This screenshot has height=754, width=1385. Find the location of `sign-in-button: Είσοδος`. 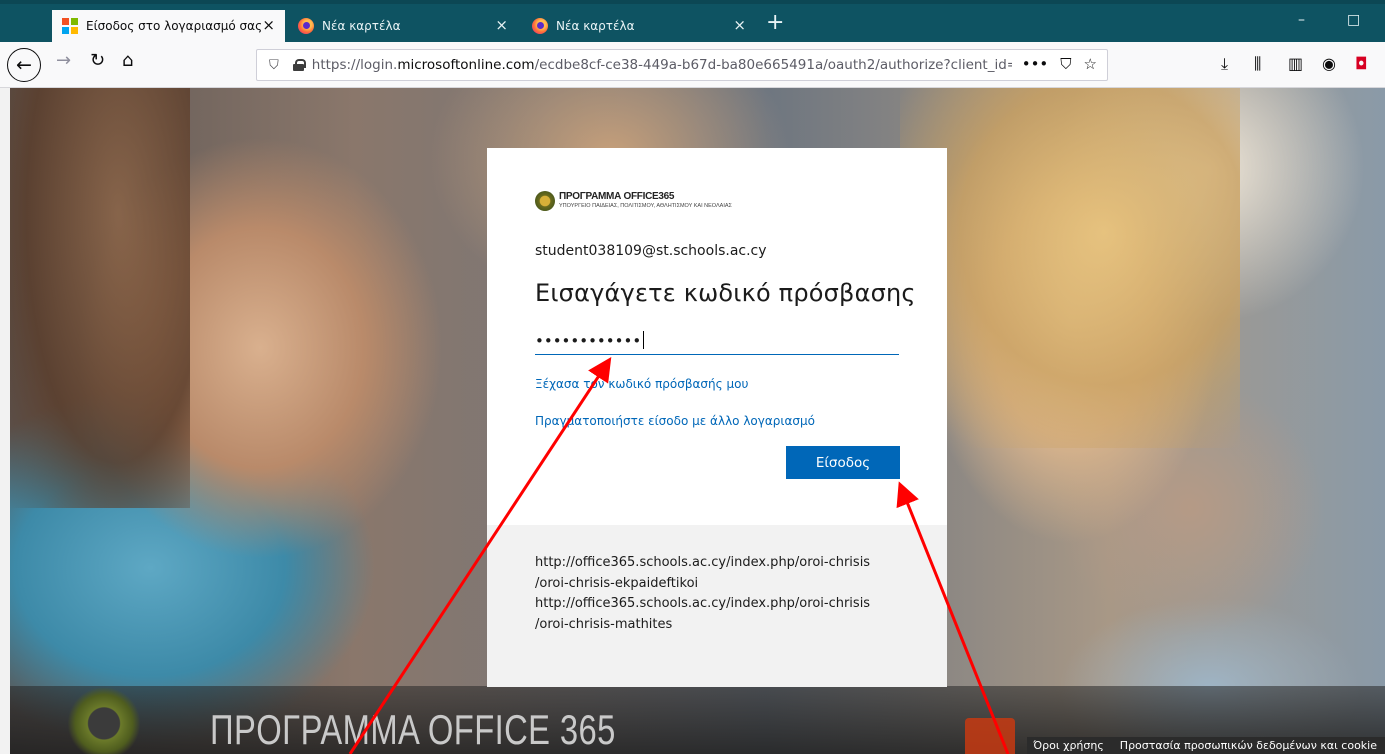

sign-in-button: Είσοδος is located at coordinates (843, 462).